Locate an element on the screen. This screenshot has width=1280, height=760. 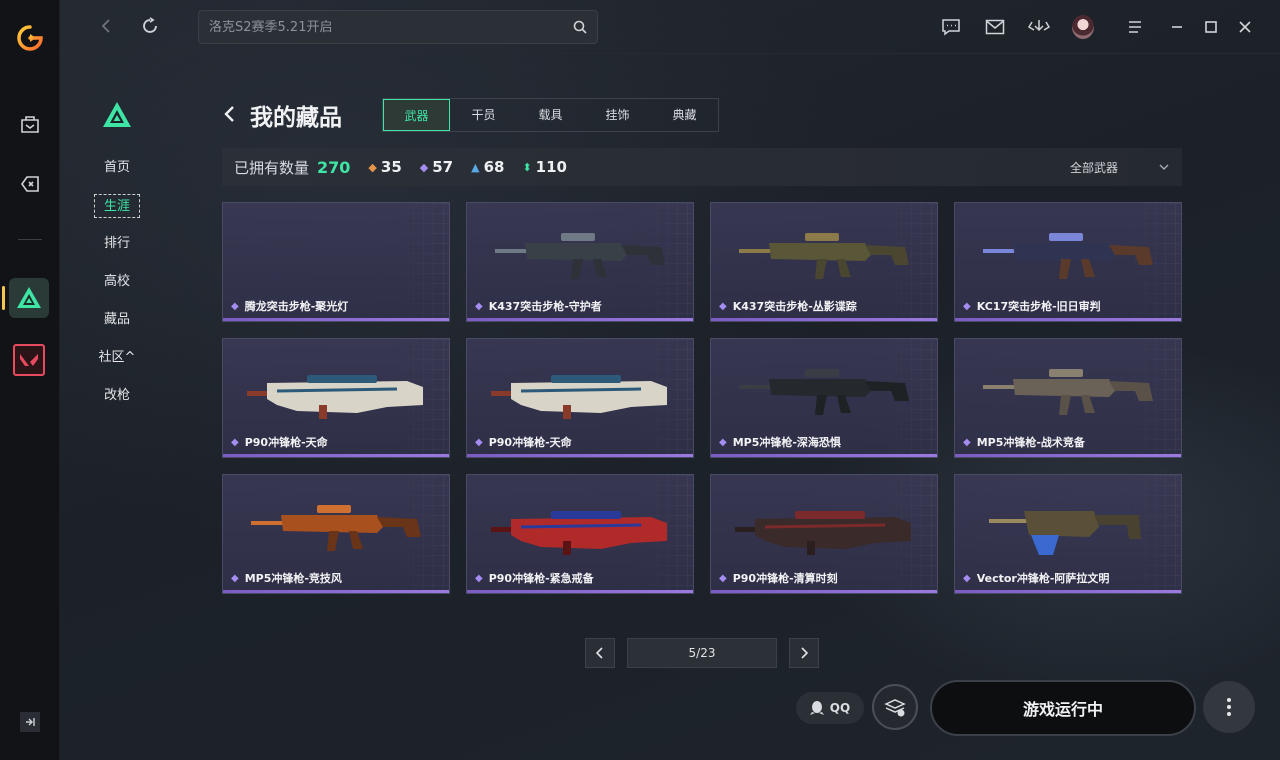
collection-item-card: ◆ K437突击步枪-丛影谍踪 is located at coordinates (824, 262).